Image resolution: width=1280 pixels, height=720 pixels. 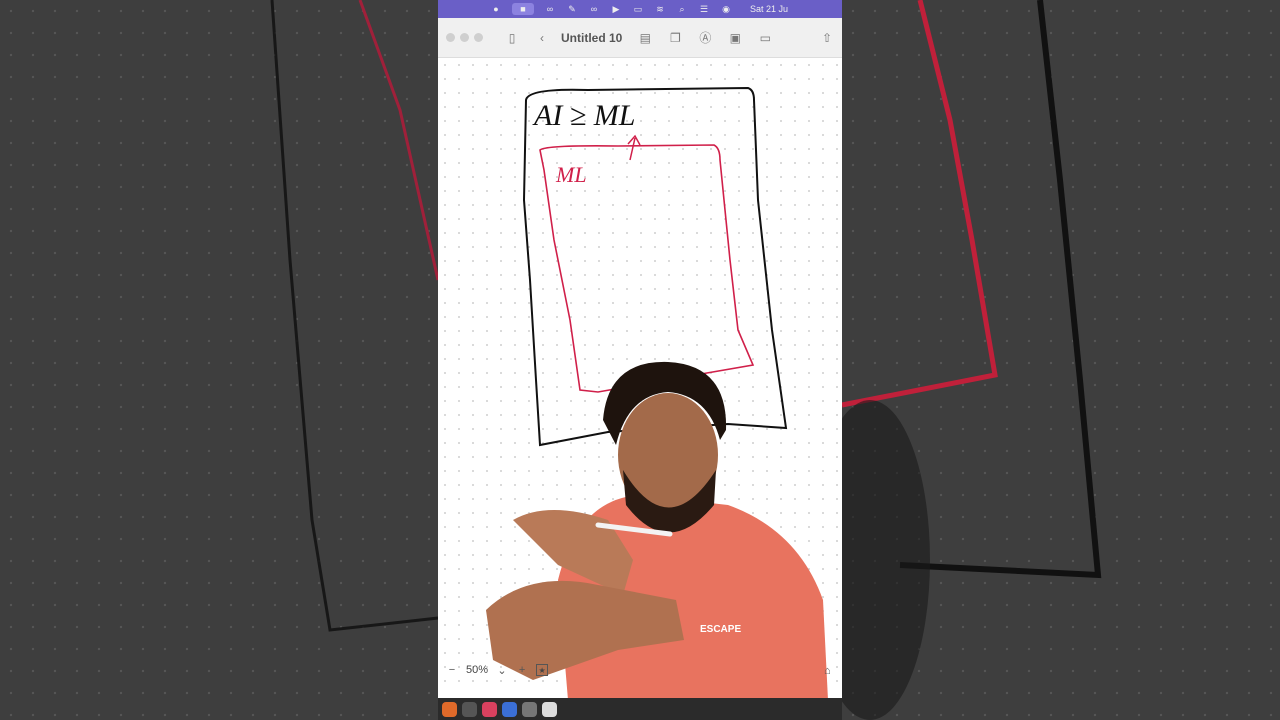 I want to click on dock-app-davinci-icon, so click(x=469, y=709).